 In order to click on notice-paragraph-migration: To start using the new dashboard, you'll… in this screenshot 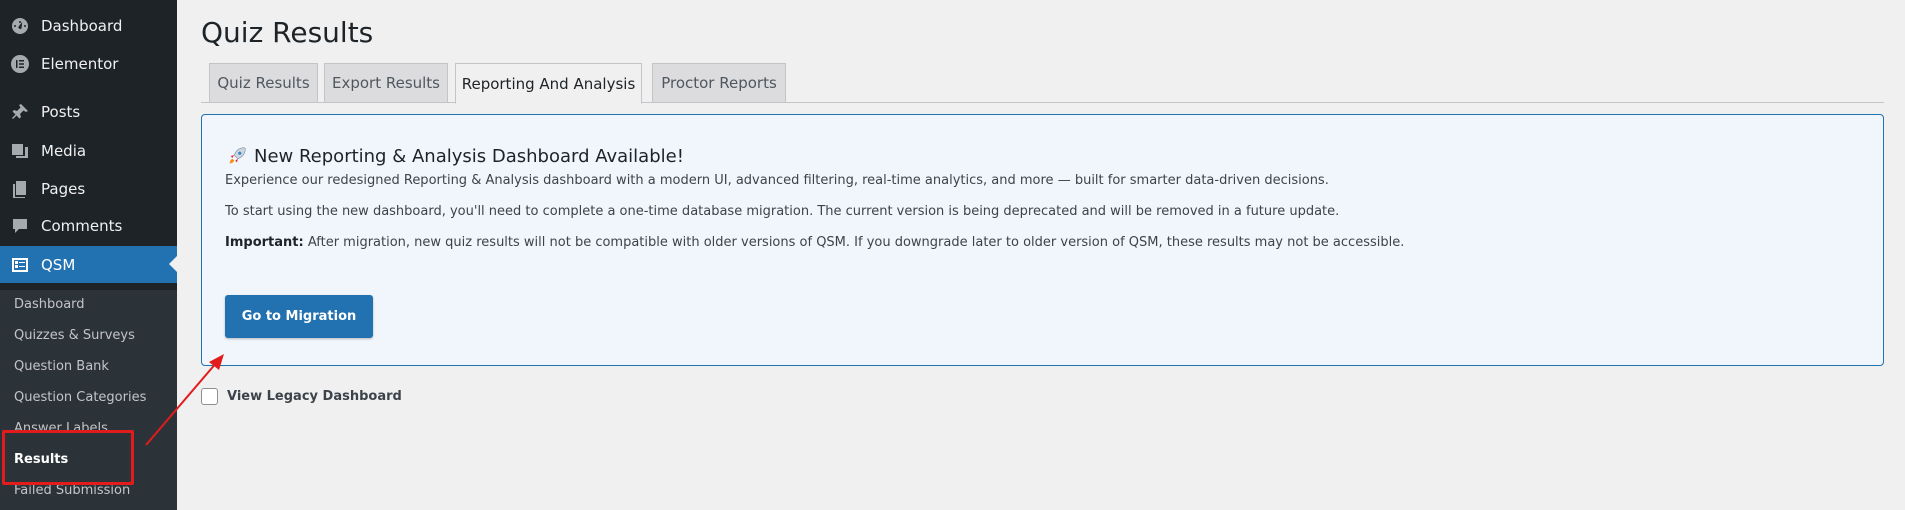, I will do `click(782, 211)`.